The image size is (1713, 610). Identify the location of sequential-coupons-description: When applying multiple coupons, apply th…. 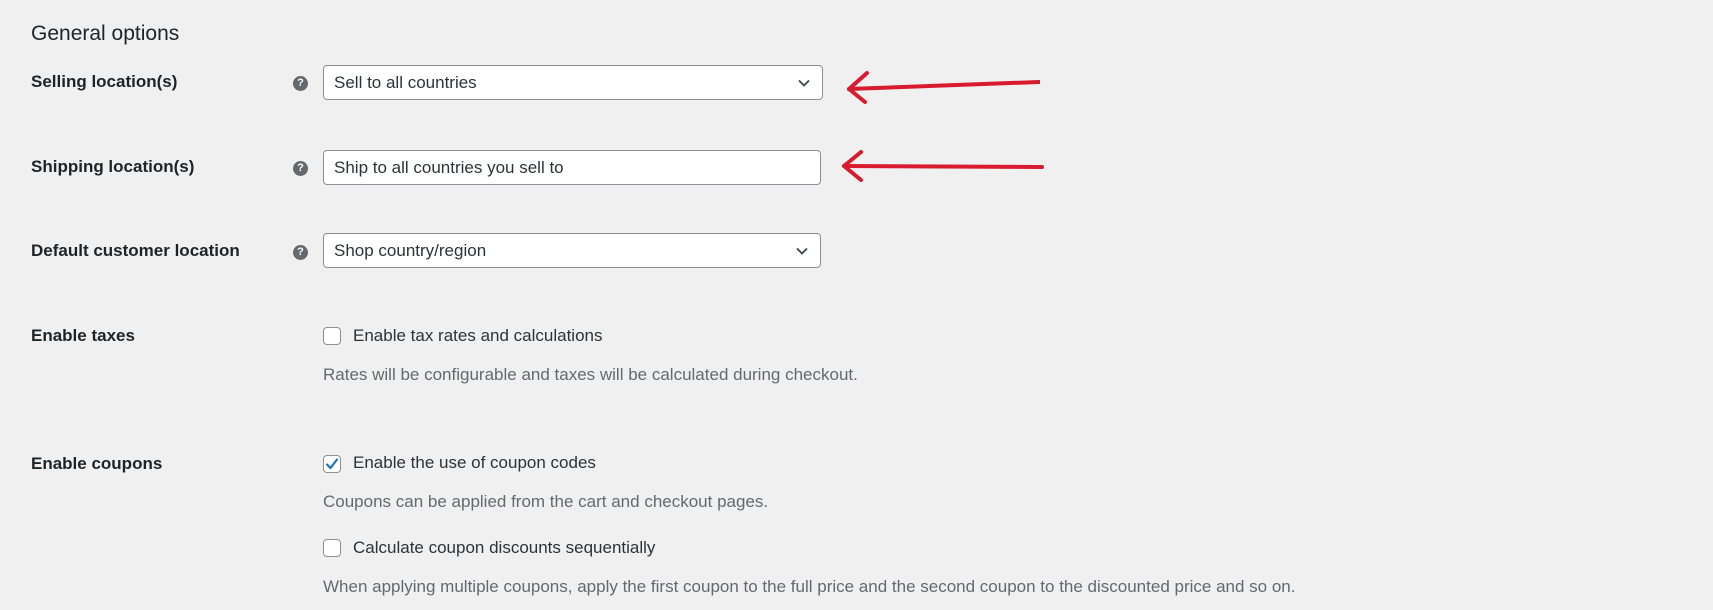
(809, 586).